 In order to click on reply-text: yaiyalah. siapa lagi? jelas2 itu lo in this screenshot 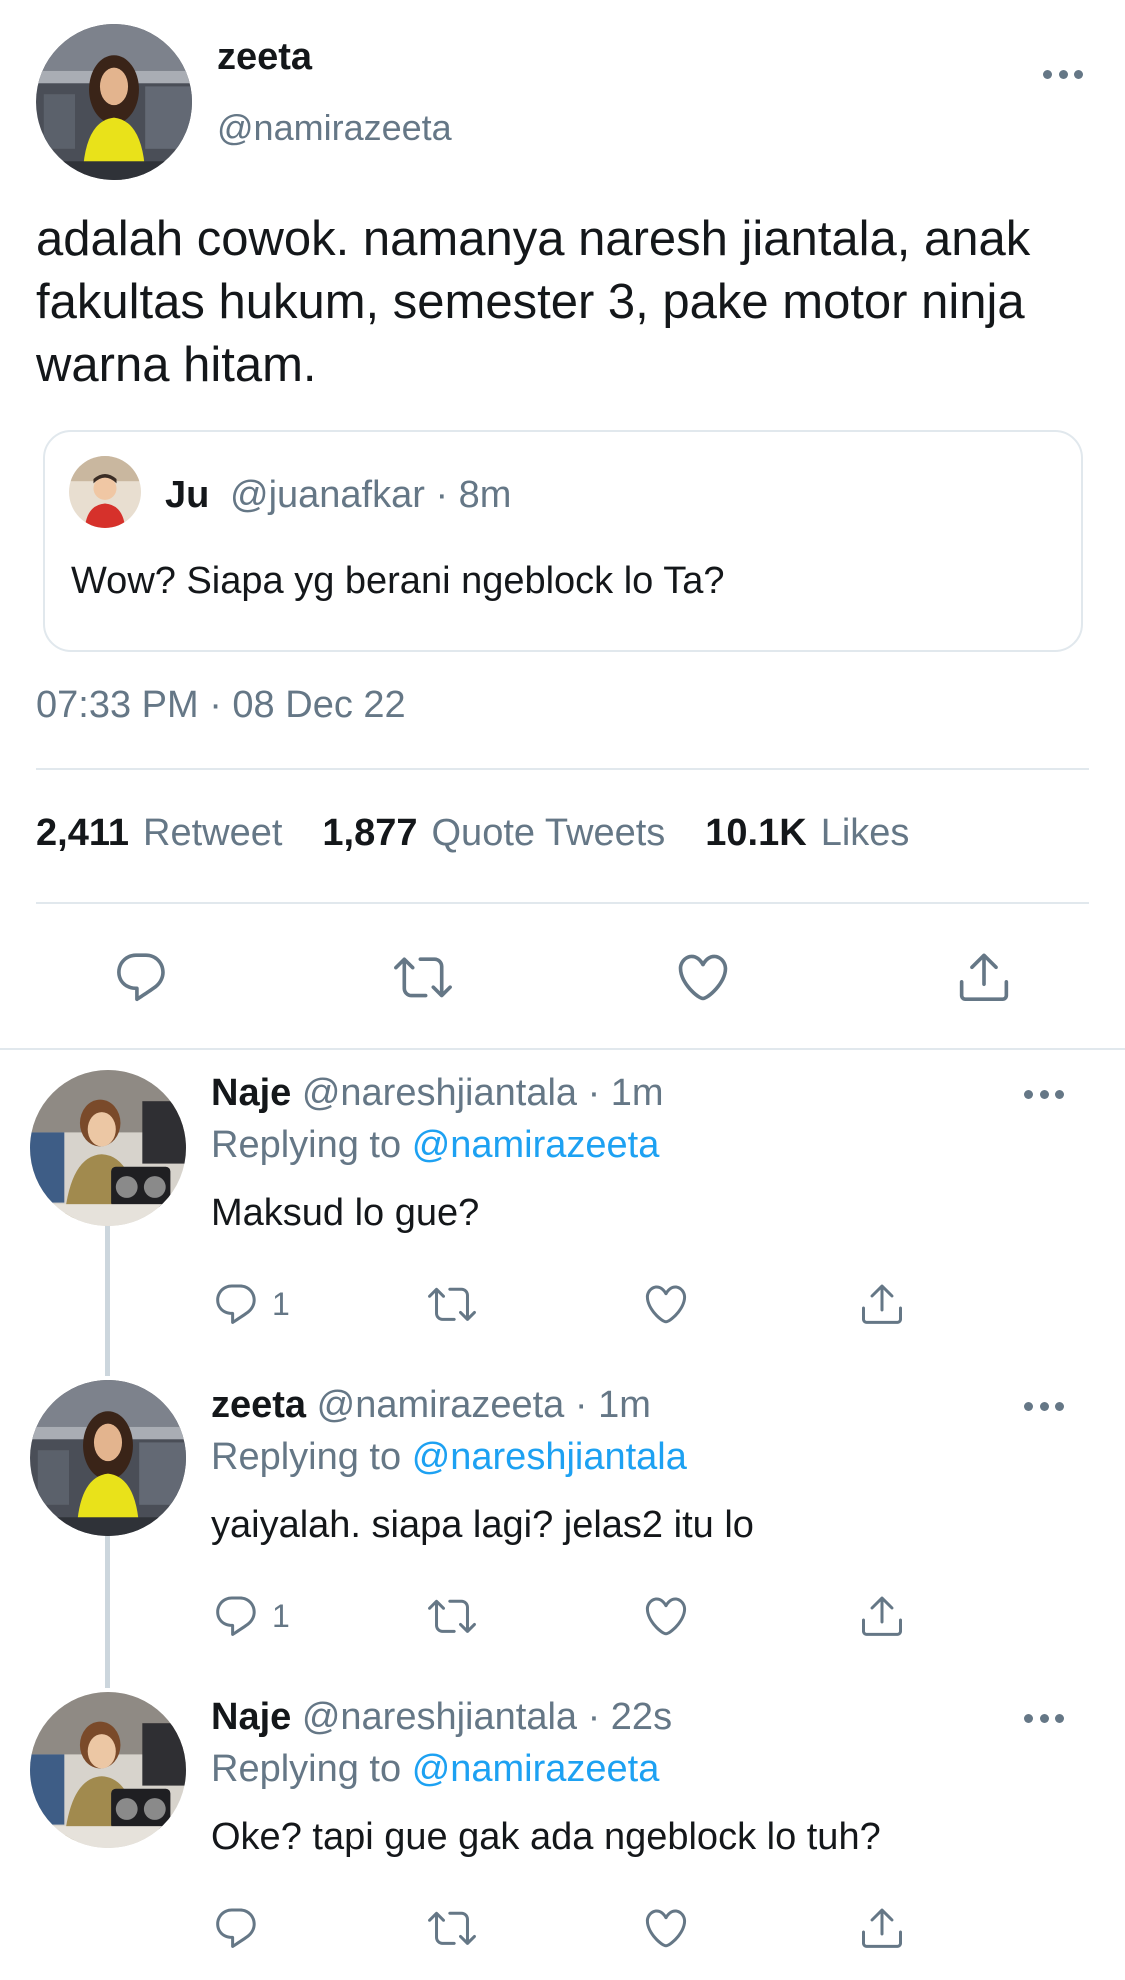, I will do `click(482, 1525)`.